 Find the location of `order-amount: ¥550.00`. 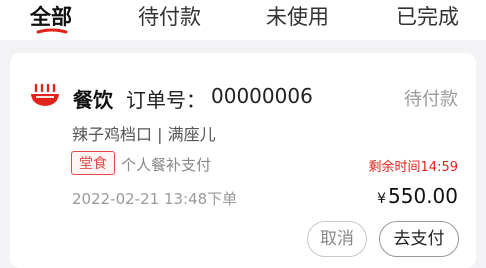

order-amount: ¥550.00 is located at coordinates (417, 196).